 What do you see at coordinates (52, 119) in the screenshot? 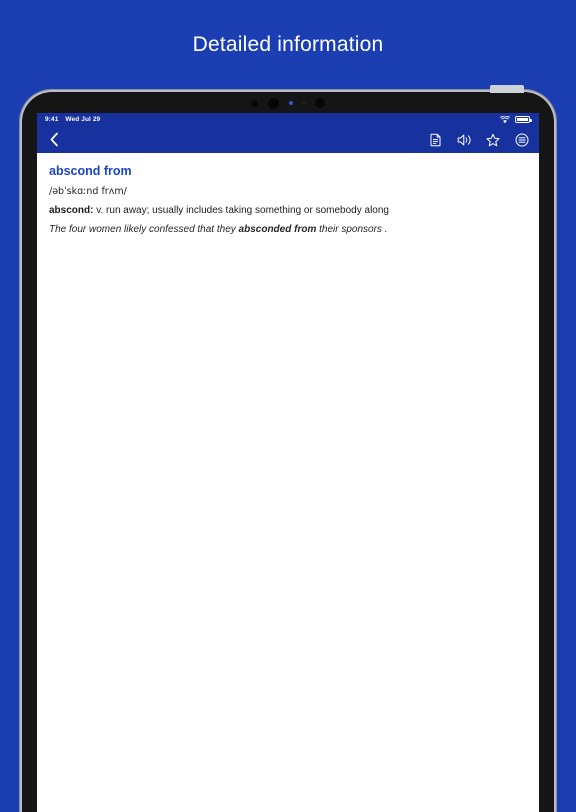
I see `status-bar-time: 9:41` at bounding box center [52, 119].